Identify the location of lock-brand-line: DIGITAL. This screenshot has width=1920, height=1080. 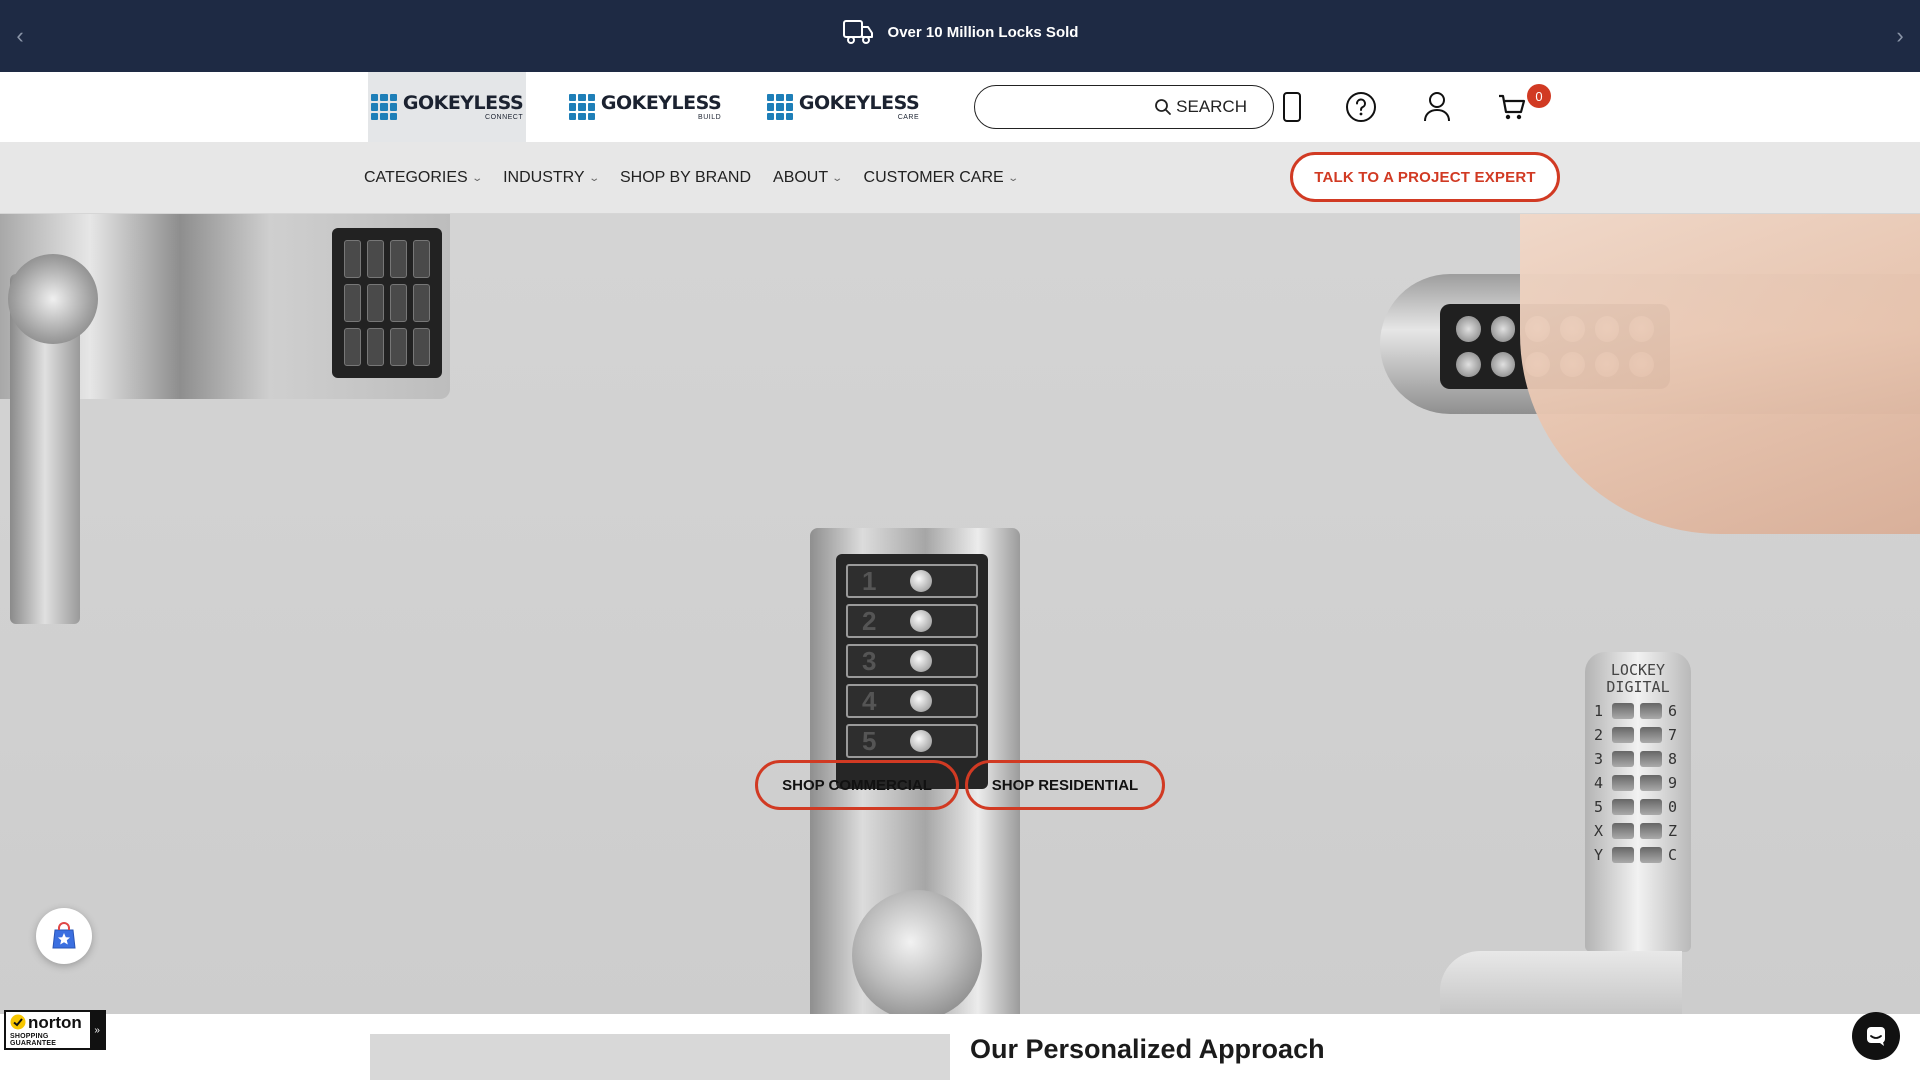
(1638, 687).